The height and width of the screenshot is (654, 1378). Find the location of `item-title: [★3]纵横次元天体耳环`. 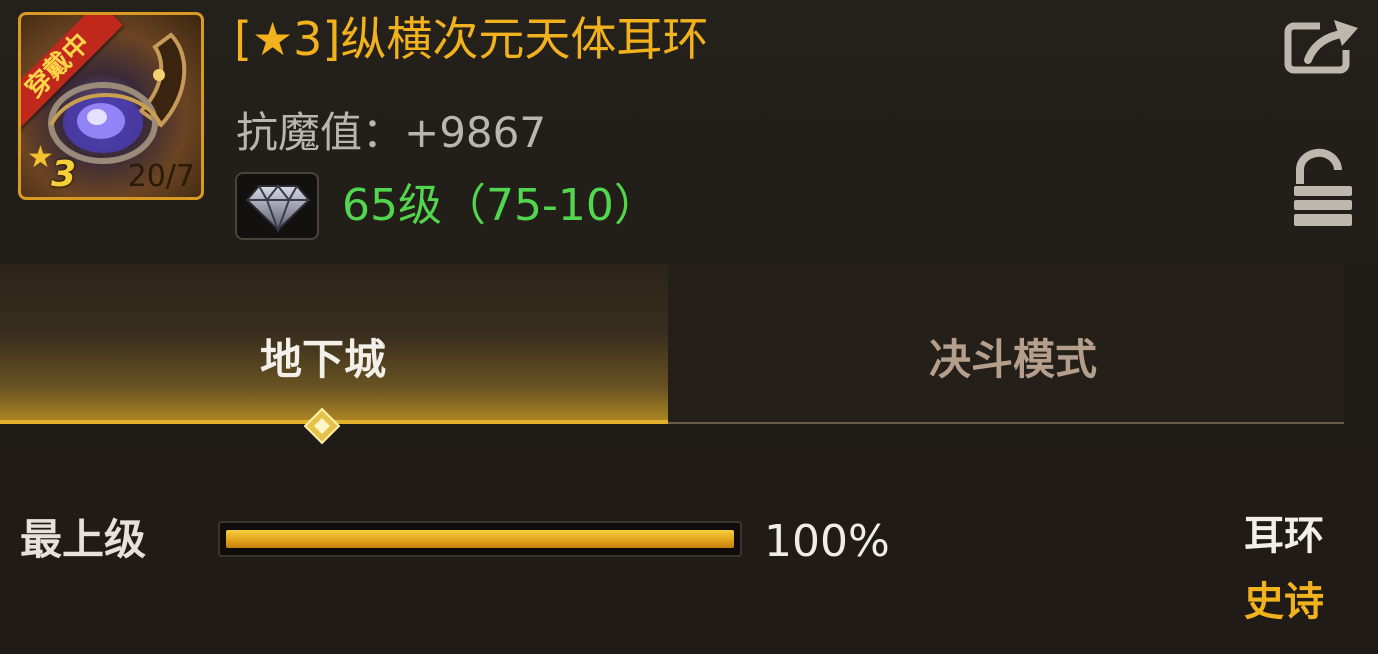

item-title: [★3]纵横次元天体耳环 is located at coordinates (471, 39).